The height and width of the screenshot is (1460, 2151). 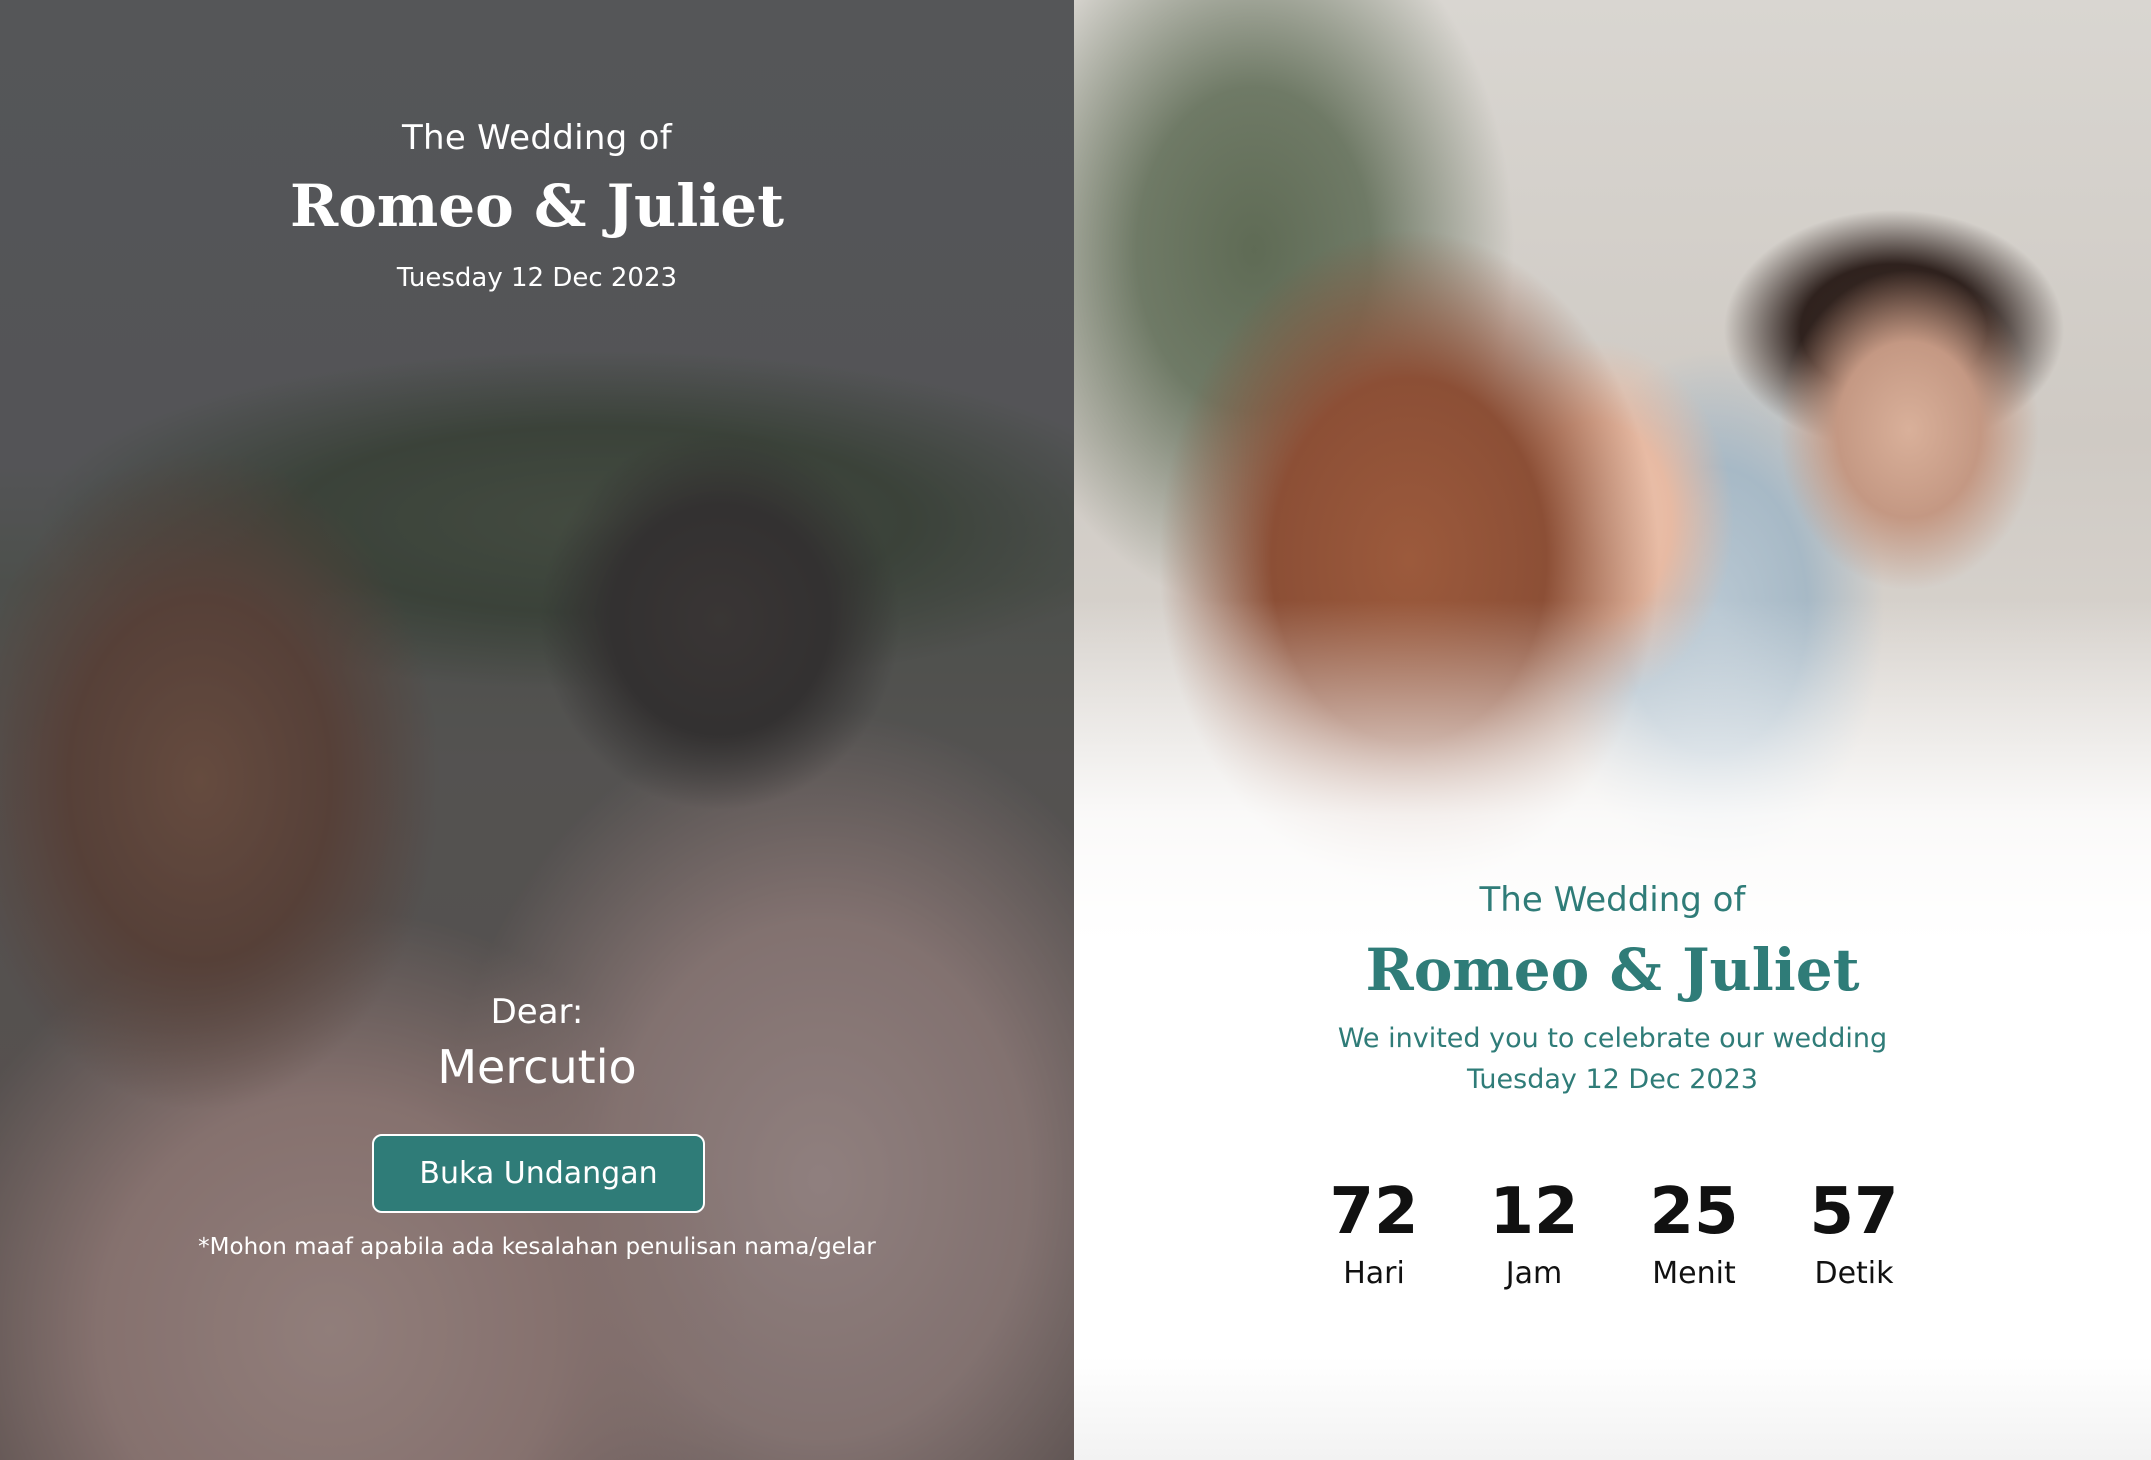 What do you see at coordinates (537, 278) in the screenshot?
I see `cover-date: Tuesday 12 Dec 2023` at bounding box center [537, 278].